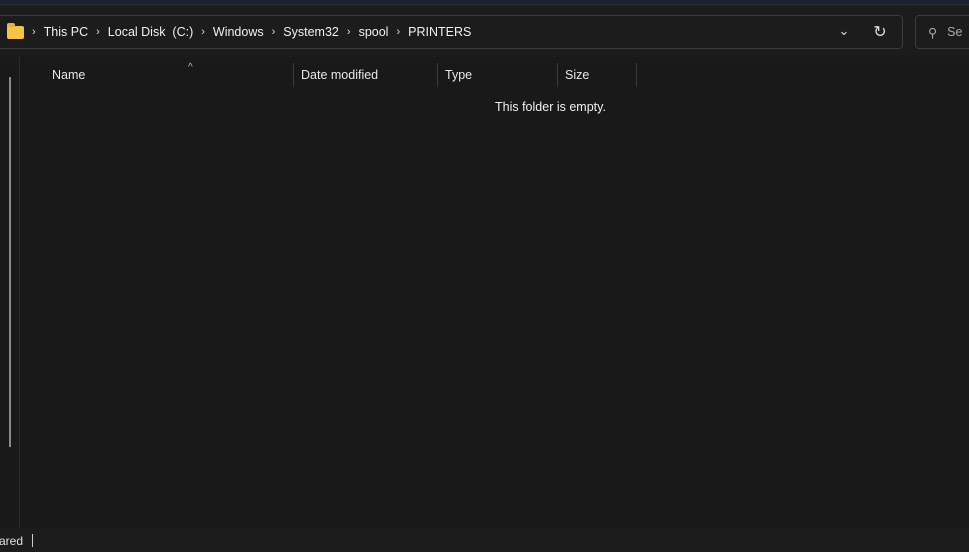 This screenshot has width=969, height=552. What do you see at coordinates (942, 32) in the screenshot?
I see `search-input: ⚲ Se` at bounding box center [942, 32].